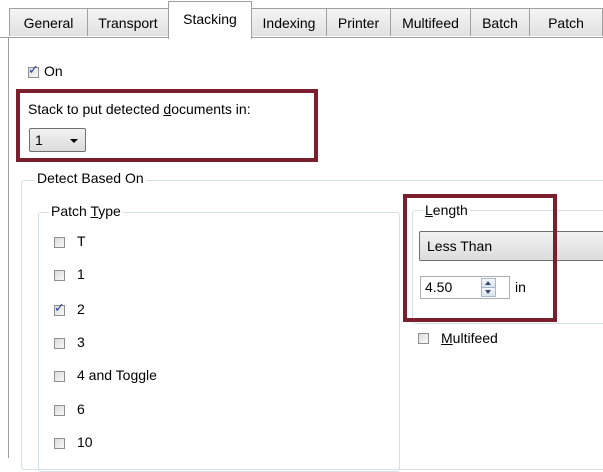  Describe the element at coordinates (53, 71) in the screenshot. I see `on-checkbox-label: On` at that location.